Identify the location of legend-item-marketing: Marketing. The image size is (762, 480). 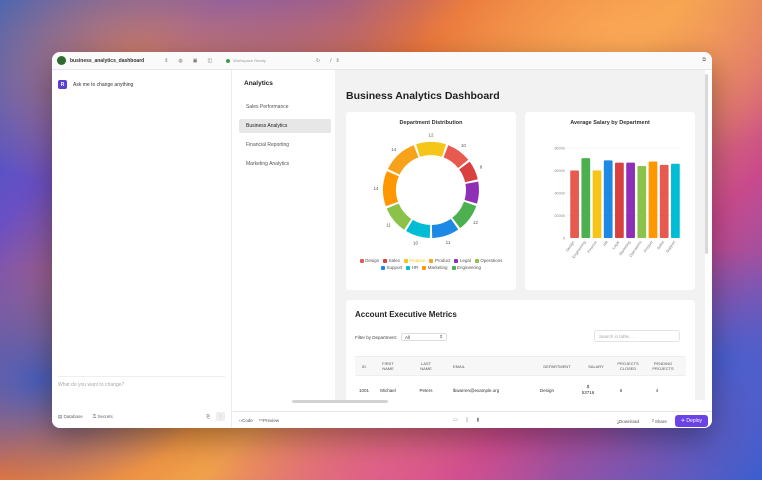
(435, 267).